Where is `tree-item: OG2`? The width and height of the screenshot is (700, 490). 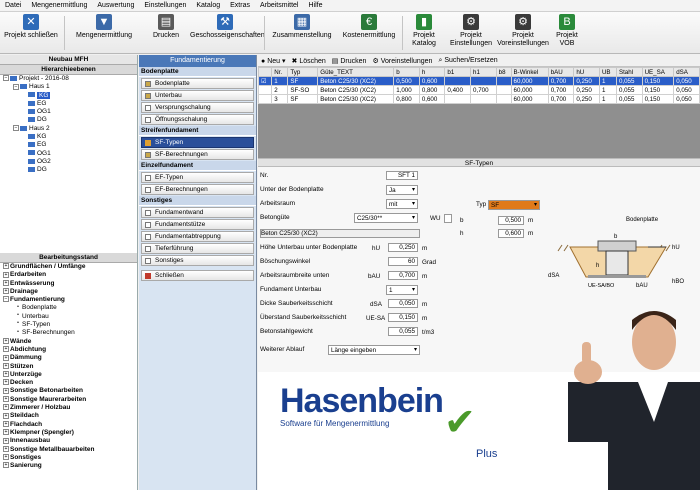 tree-item: OG2 is located at coordinates (69, 162).